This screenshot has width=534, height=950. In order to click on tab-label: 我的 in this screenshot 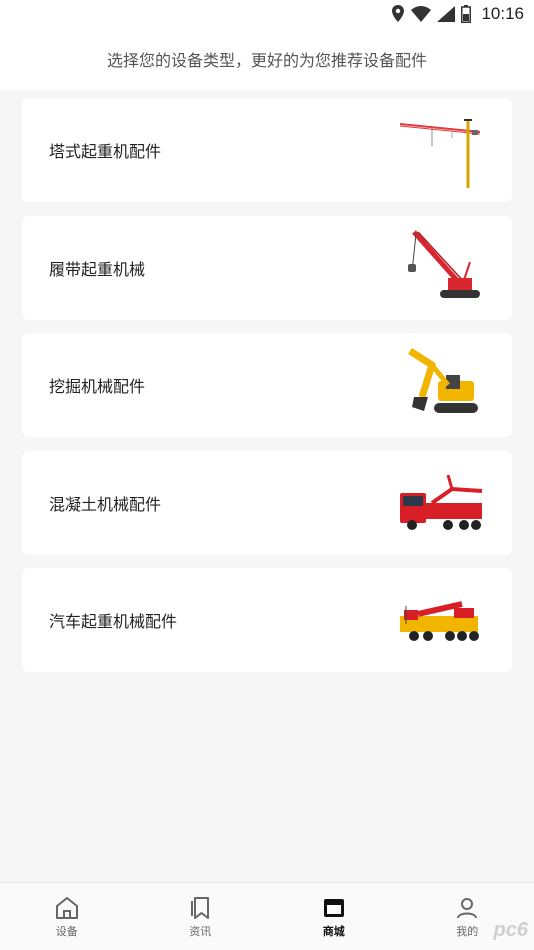, I will do `click(467, 931)`.